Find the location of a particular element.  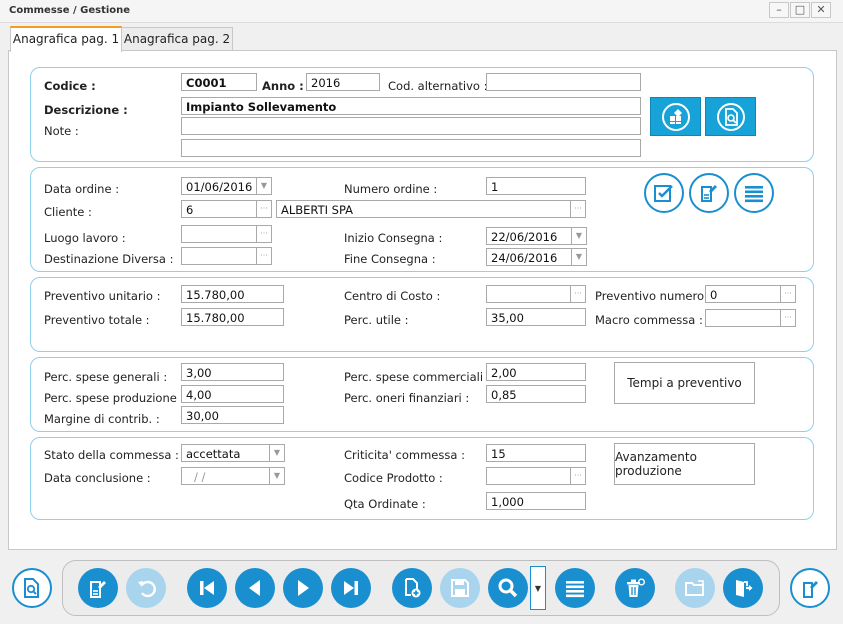

stato-commessa-select: accettata is located at coordinates (225, 453).